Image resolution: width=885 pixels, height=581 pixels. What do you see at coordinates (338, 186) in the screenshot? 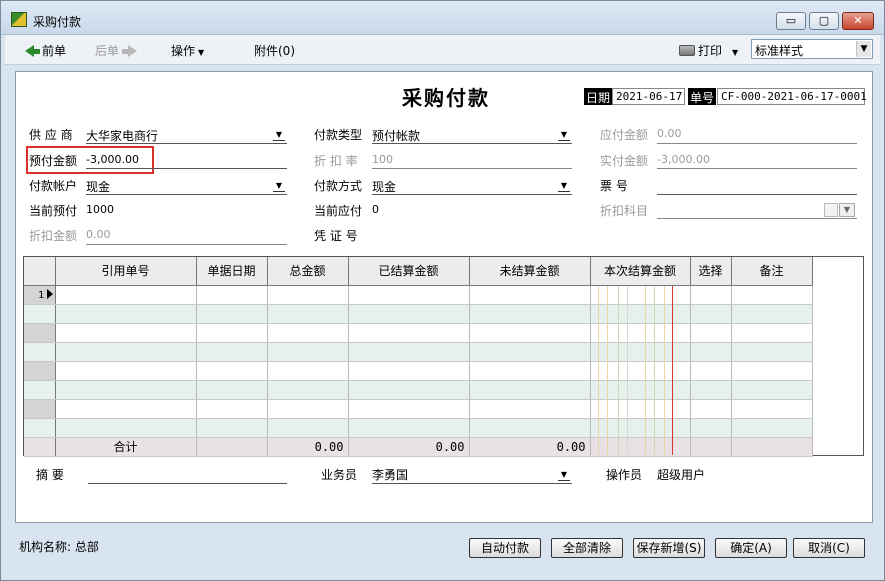
I see `pay-method-label: 付款方式` at bounding box center [338, 186].